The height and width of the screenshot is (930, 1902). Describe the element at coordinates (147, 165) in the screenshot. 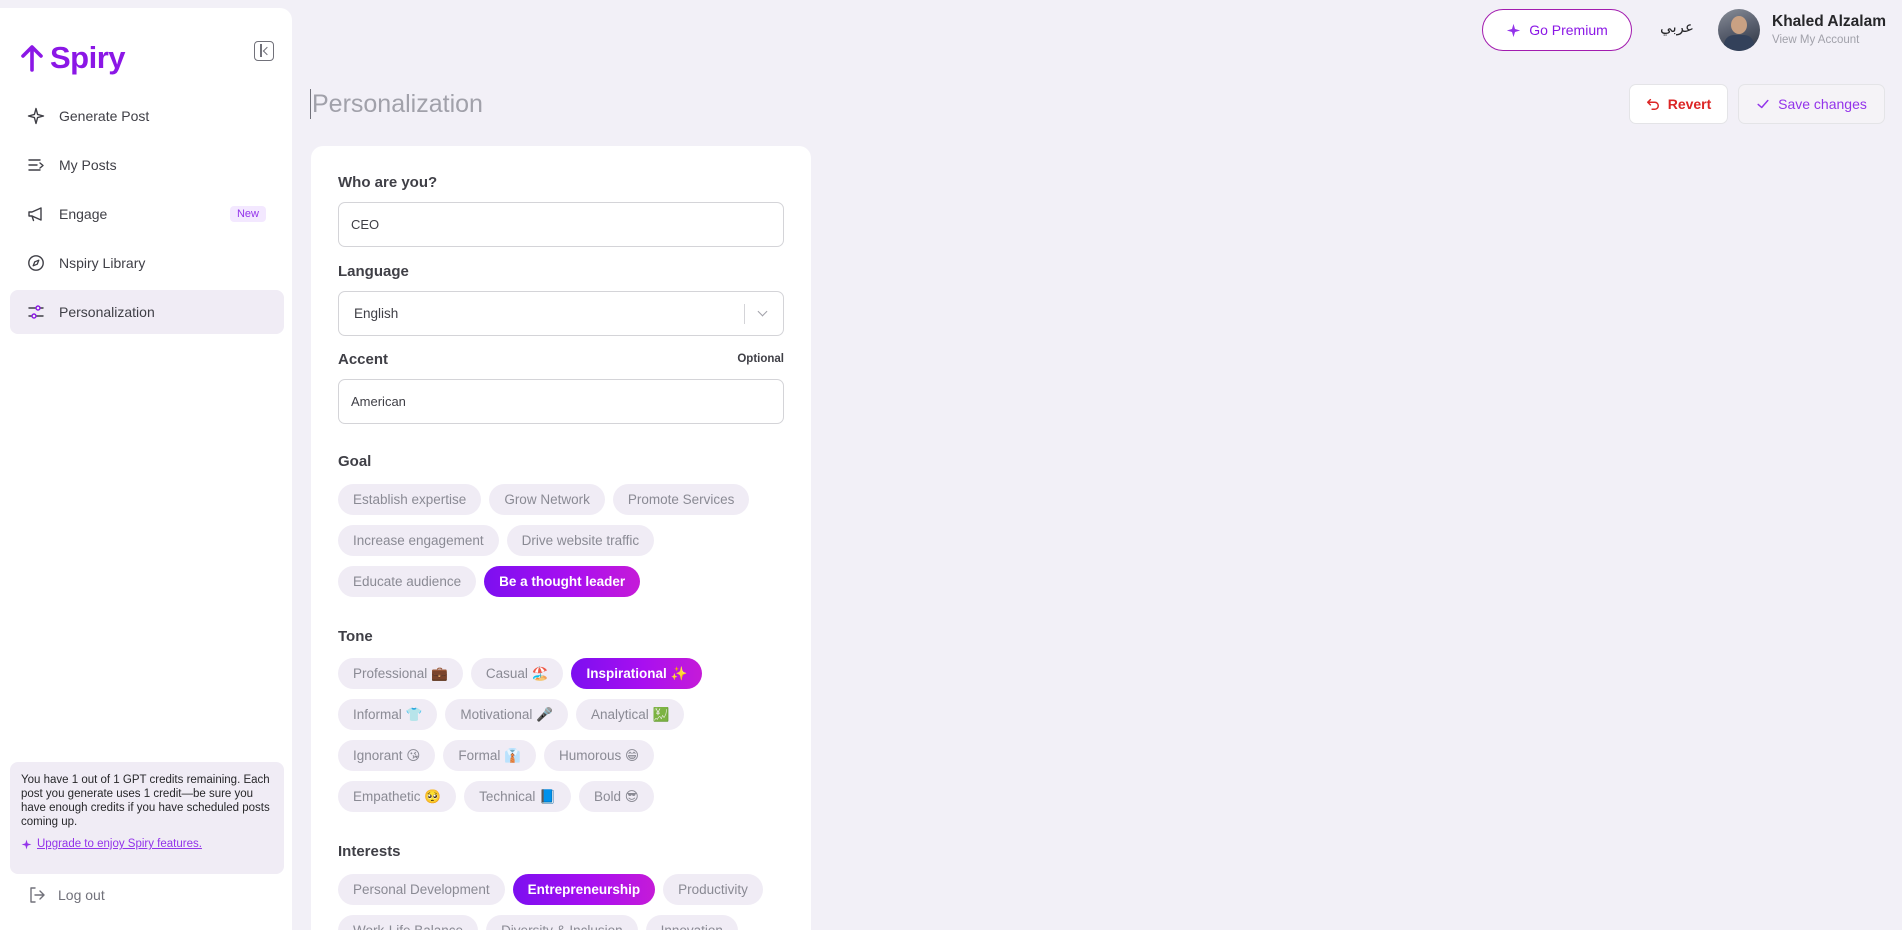

I see `sidebar-item-my-posts: My Posts` at that location.